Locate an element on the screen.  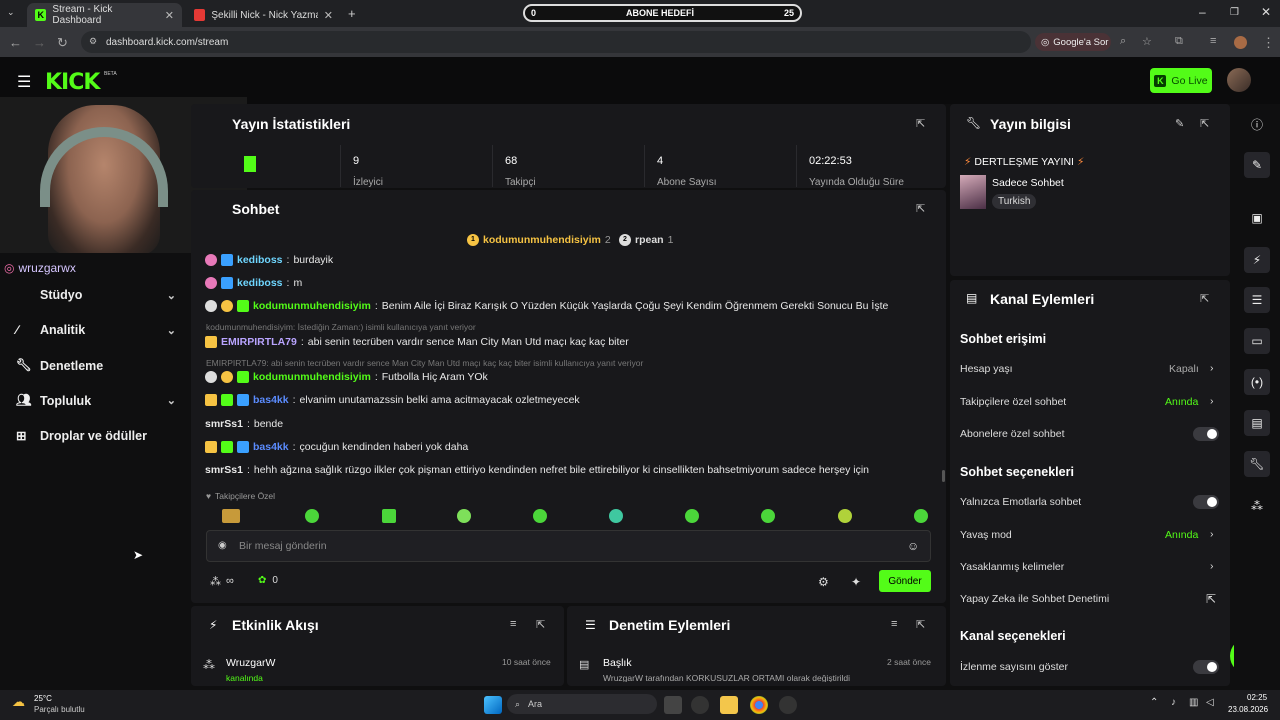
go-live-button: K Go Live is located at coordinates (1181, 80).